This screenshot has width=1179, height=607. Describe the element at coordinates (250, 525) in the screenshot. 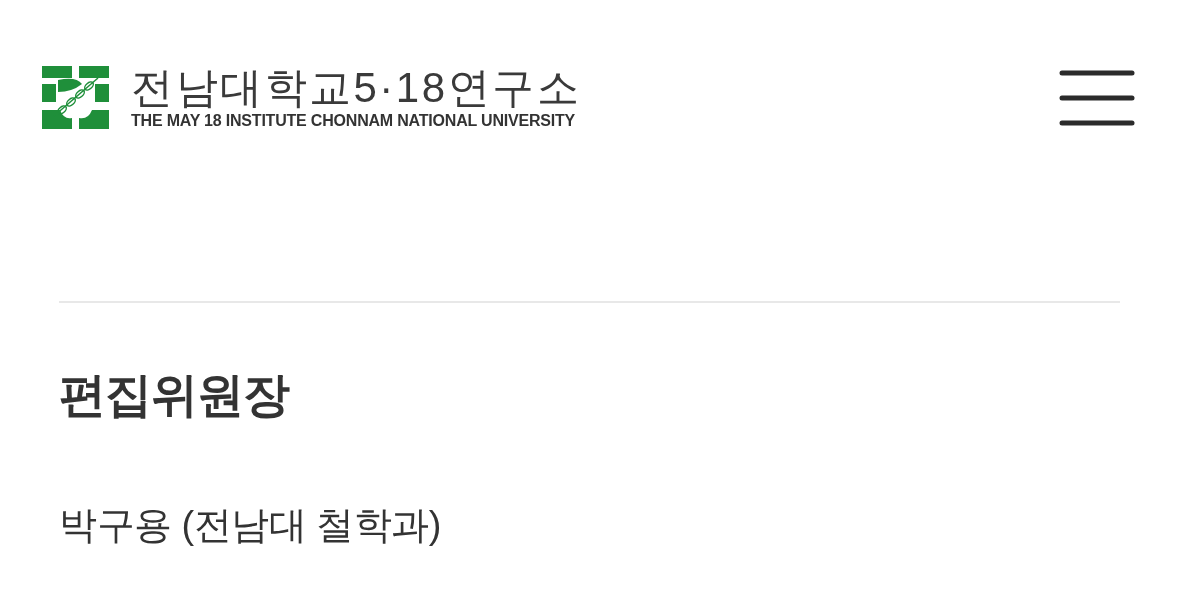

I see `member-name: 박구용 (전남대 철학과)` at that location.